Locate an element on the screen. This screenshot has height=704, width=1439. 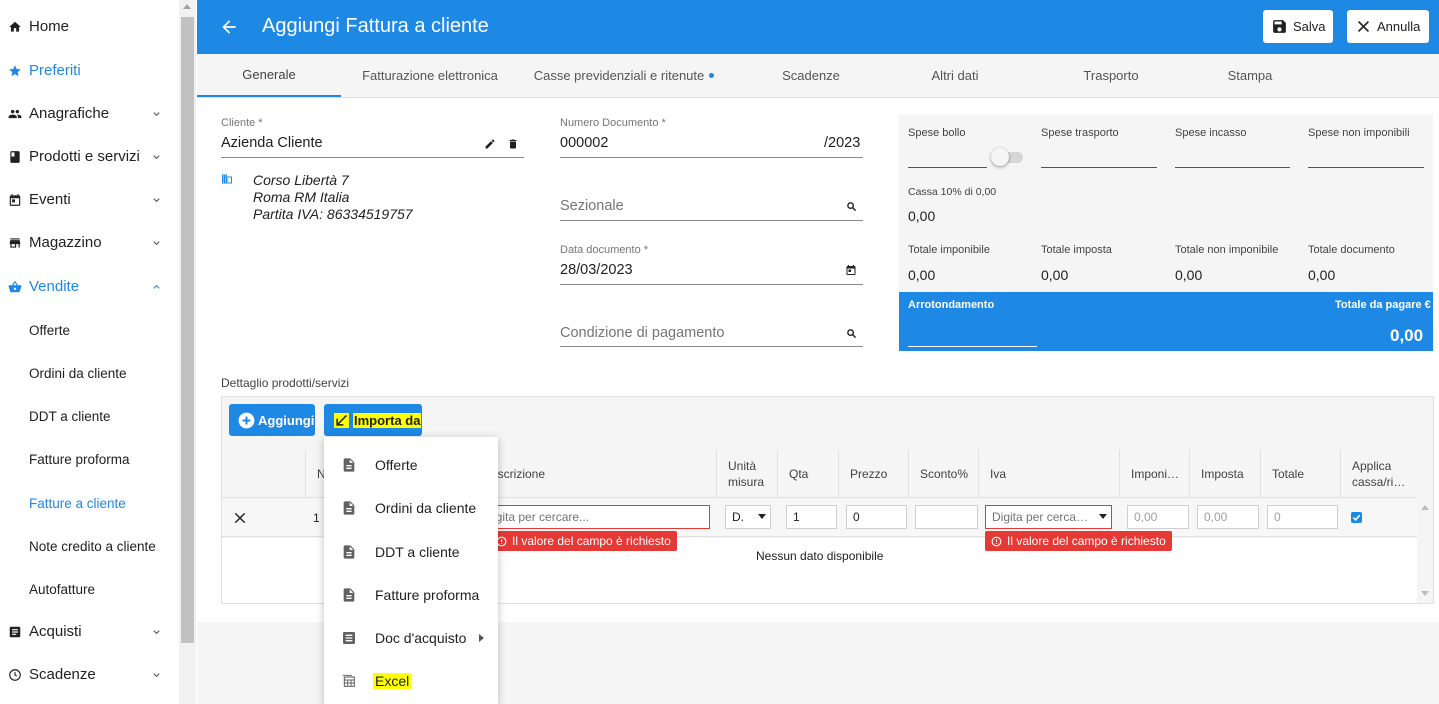
sconto-input is located at coordinates (946, 517).